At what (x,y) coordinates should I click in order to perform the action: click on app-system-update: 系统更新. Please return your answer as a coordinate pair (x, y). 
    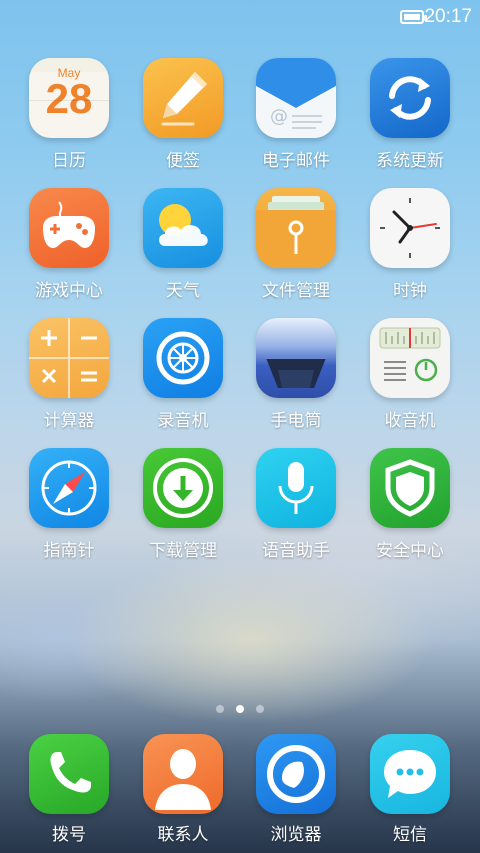
    Looking at the image, I should click on (410, 114).